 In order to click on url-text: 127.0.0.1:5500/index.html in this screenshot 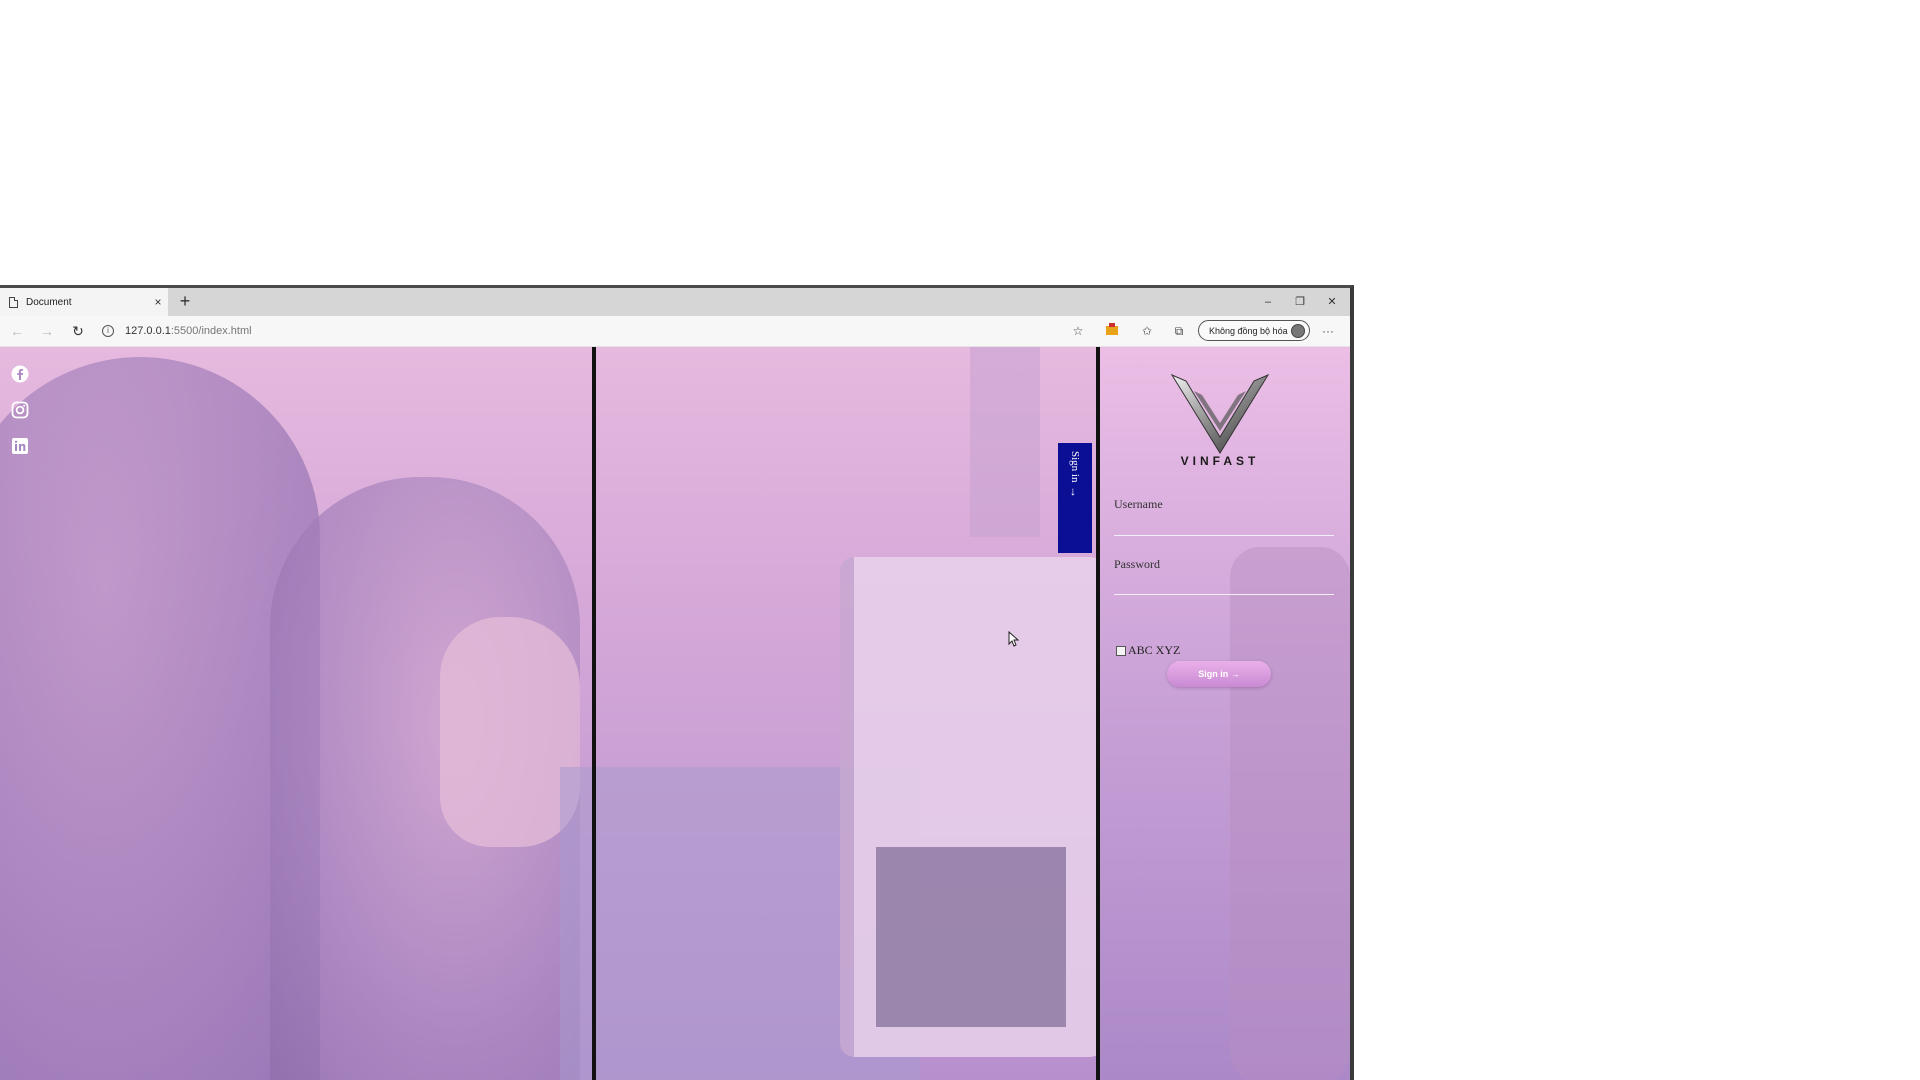, I will do `click(188, 331)`.